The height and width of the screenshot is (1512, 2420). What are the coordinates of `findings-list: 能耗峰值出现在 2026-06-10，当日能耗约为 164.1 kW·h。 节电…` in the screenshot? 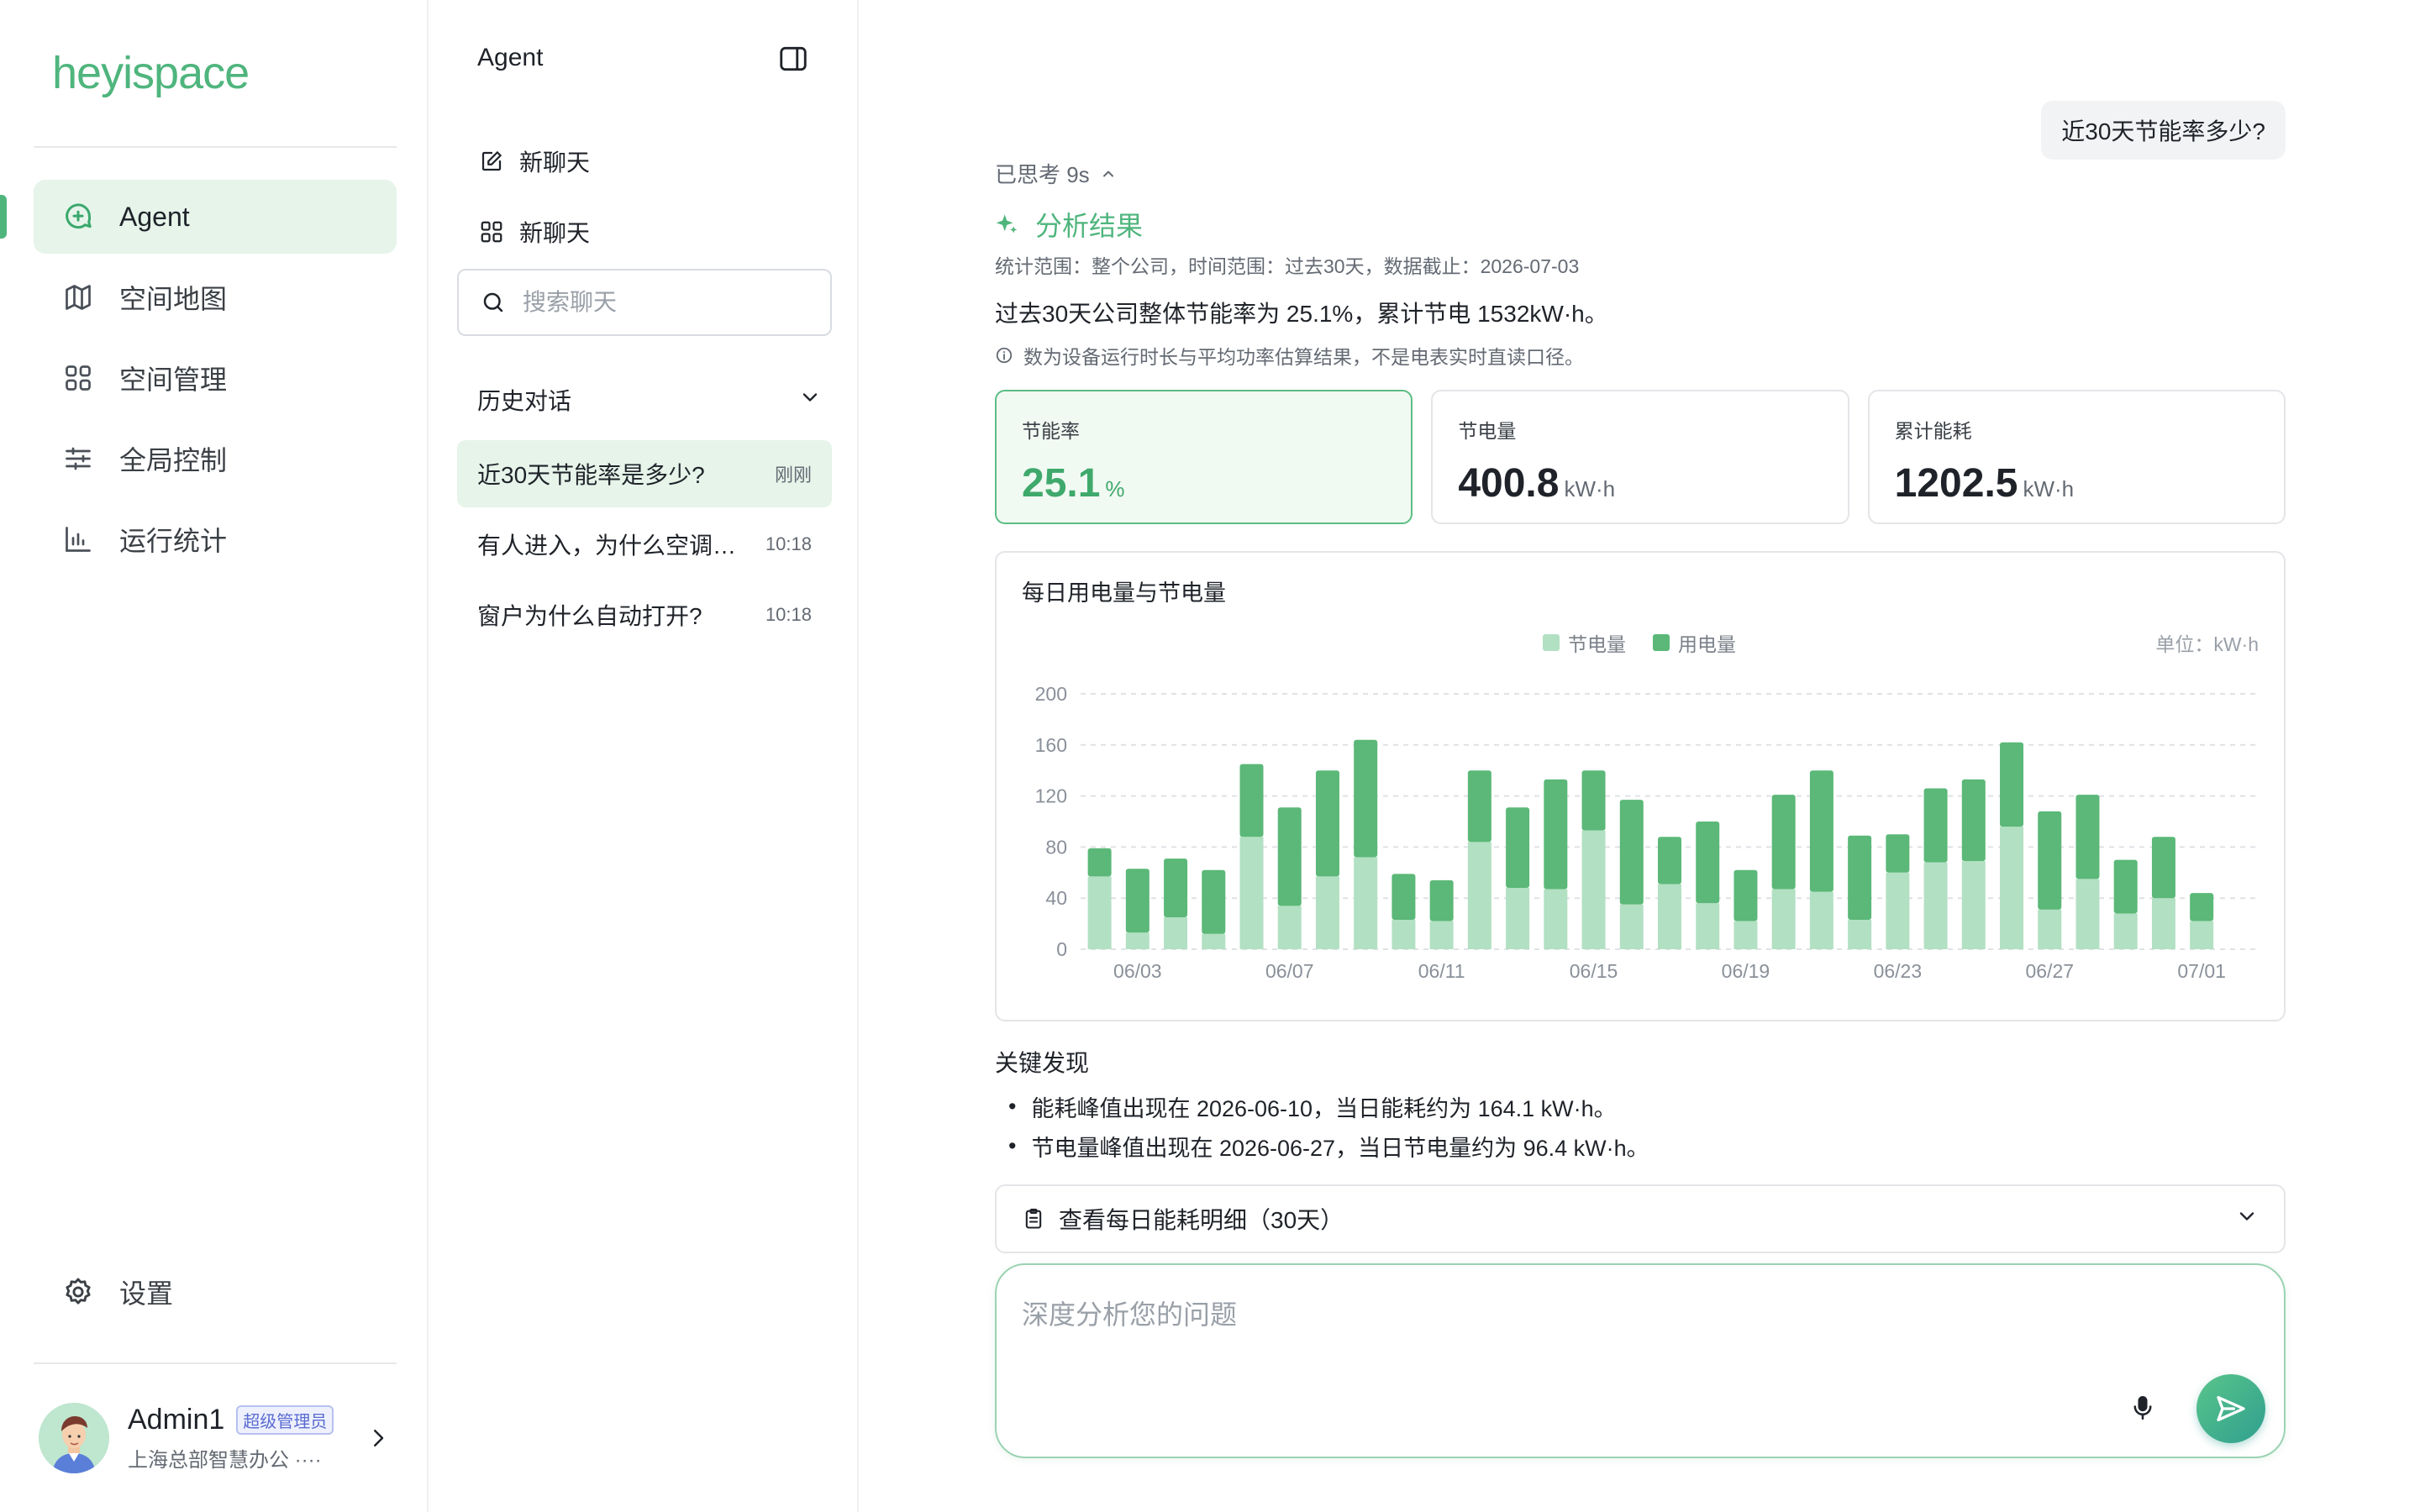 It's located at (1328, 1129).